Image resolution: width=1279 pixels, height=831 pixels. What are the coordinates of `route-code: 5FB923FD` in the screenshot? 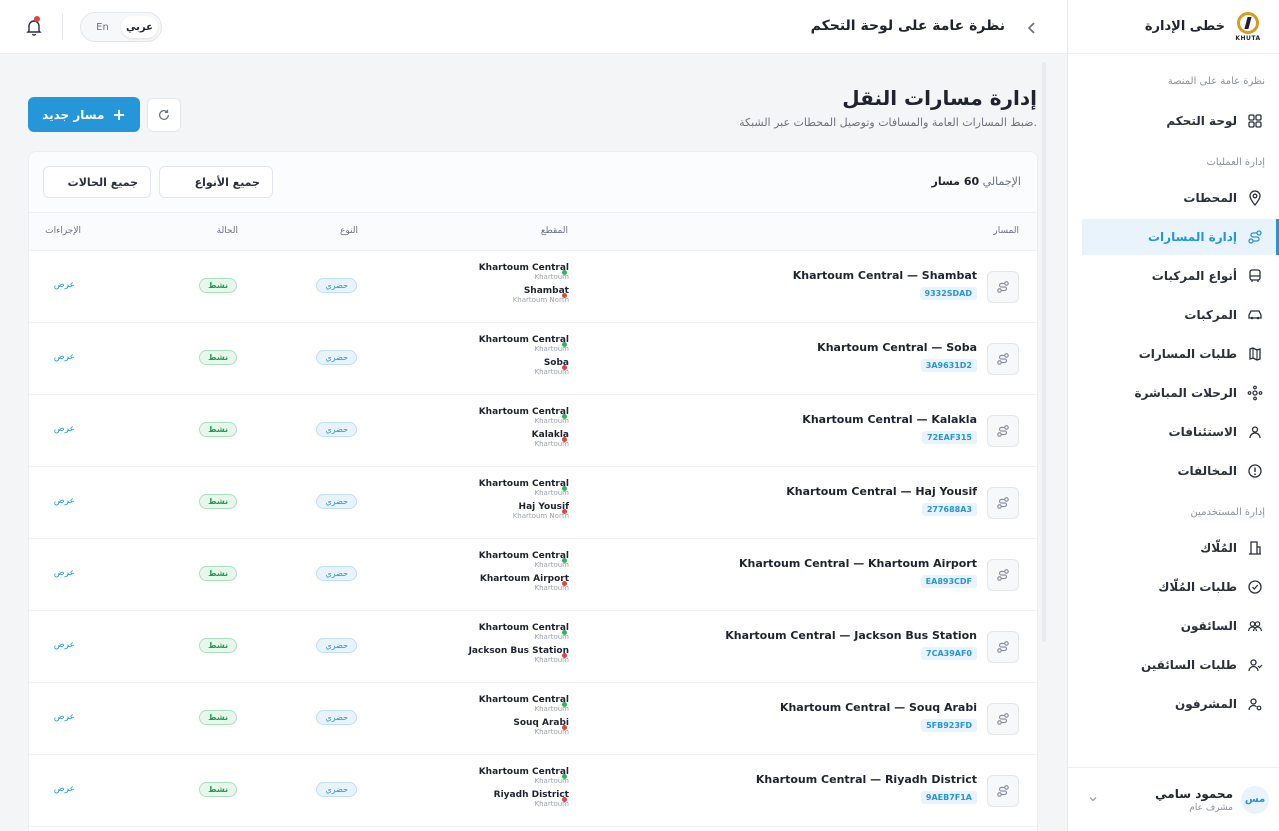 It's located at (949, 725).